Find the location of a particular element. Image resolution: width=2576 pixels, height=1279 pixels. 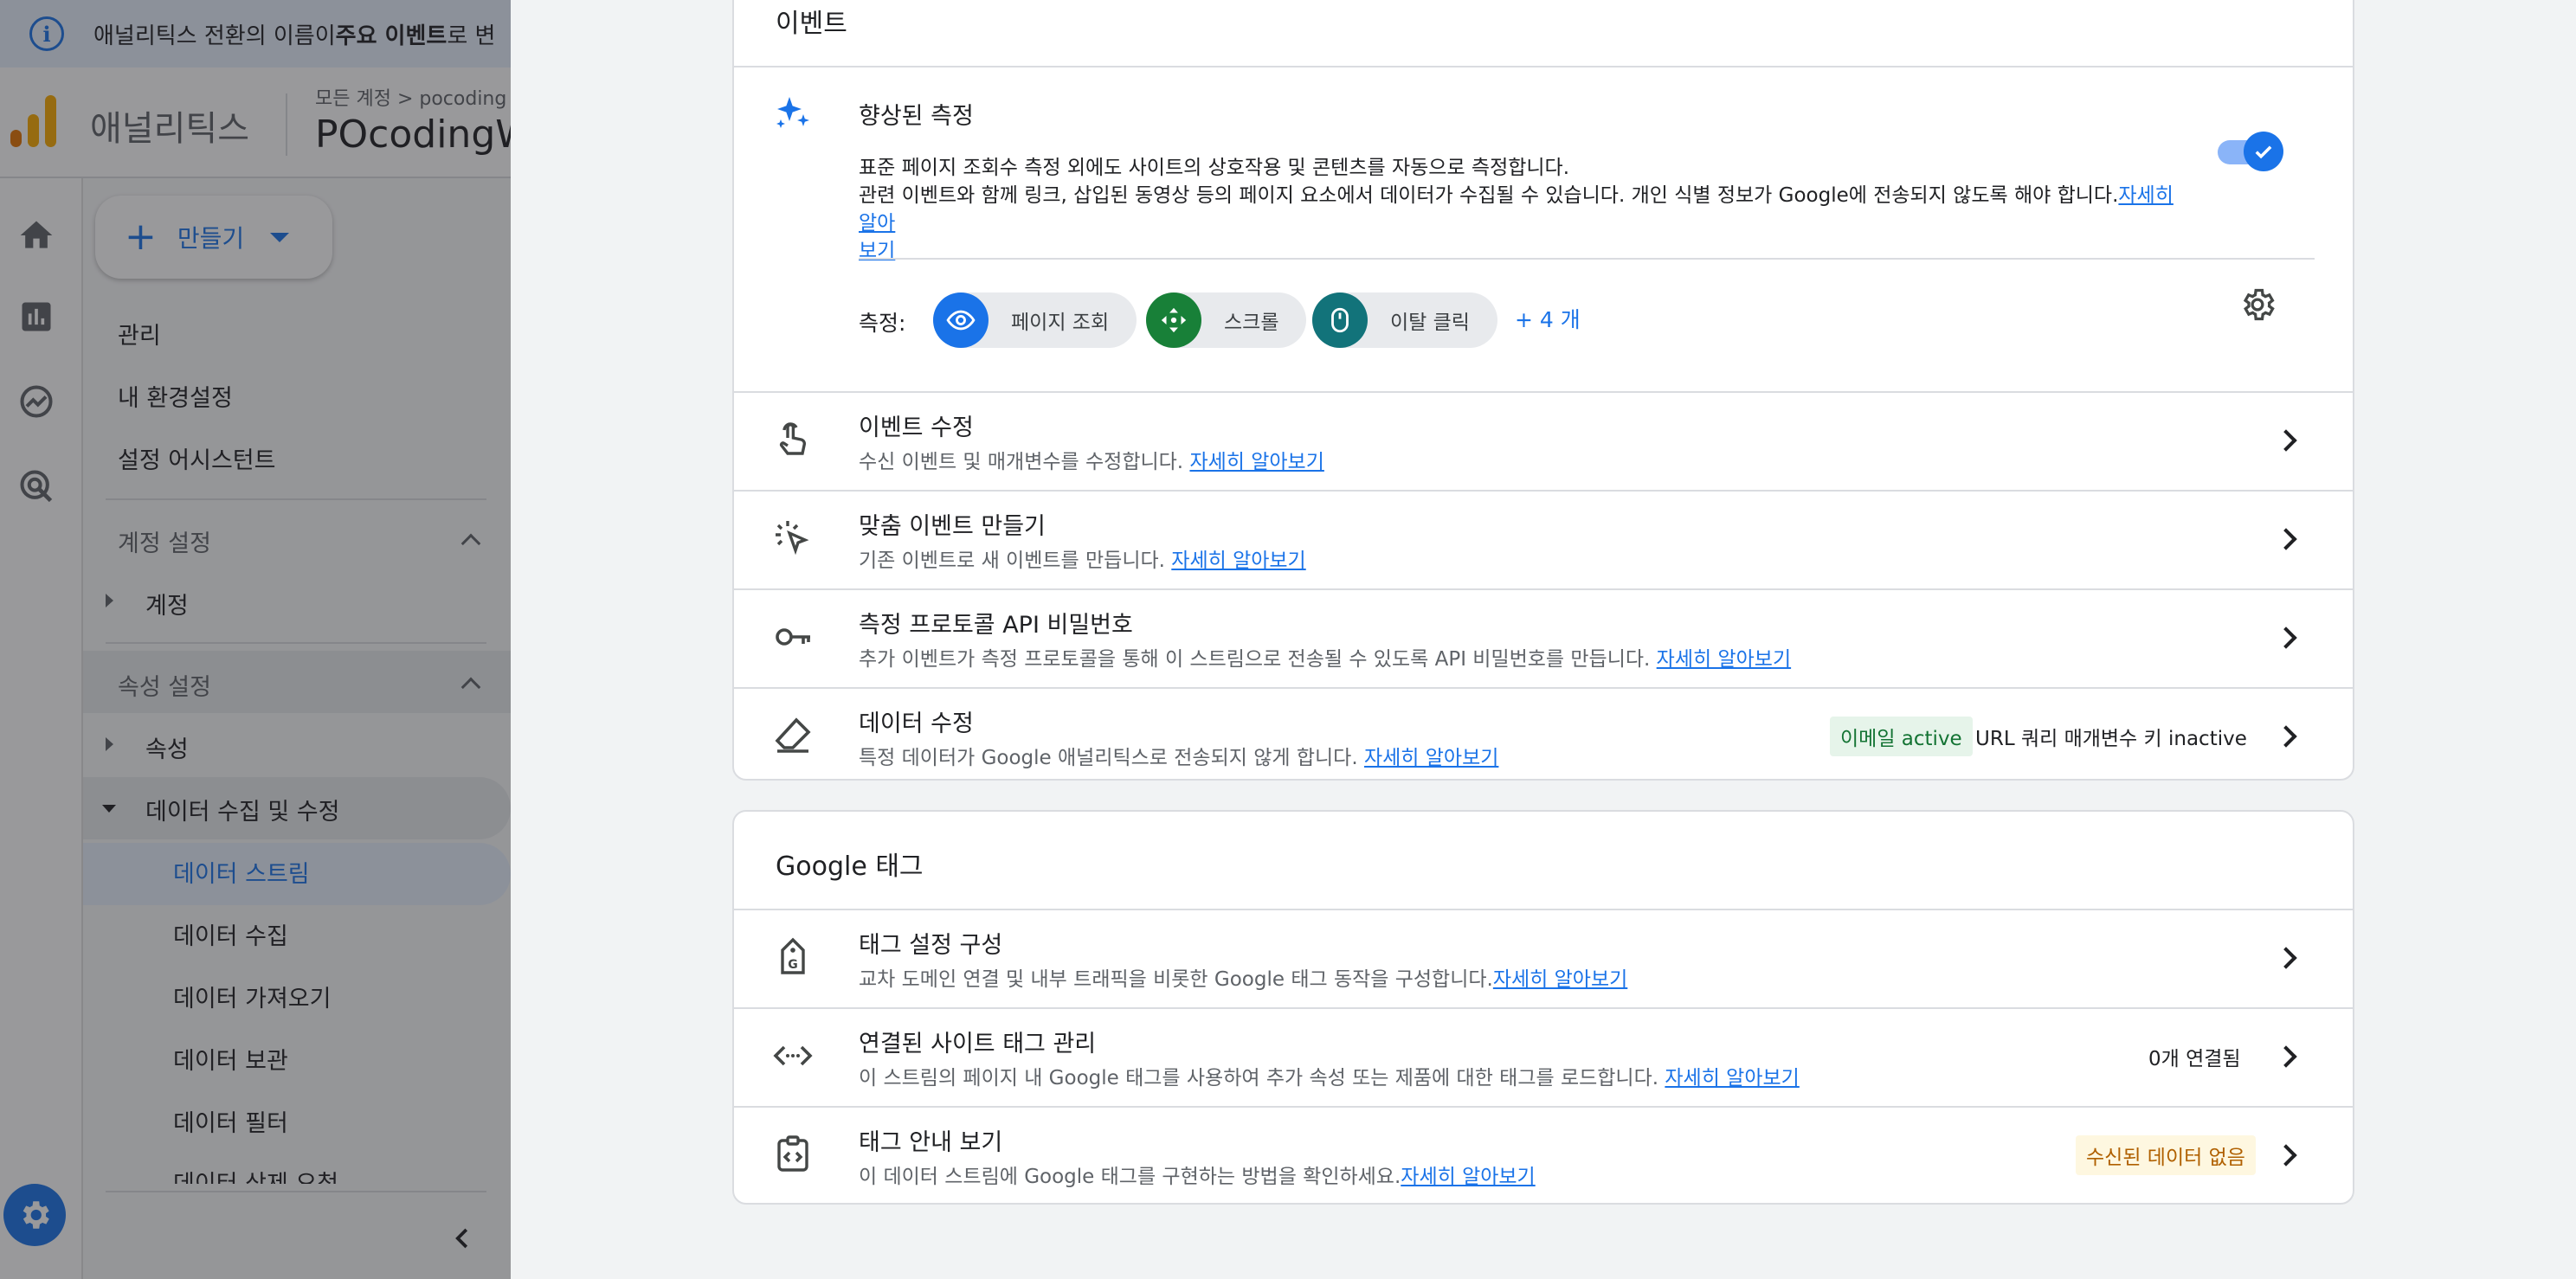

tag-icon: G is located at coordinates (793, 955).